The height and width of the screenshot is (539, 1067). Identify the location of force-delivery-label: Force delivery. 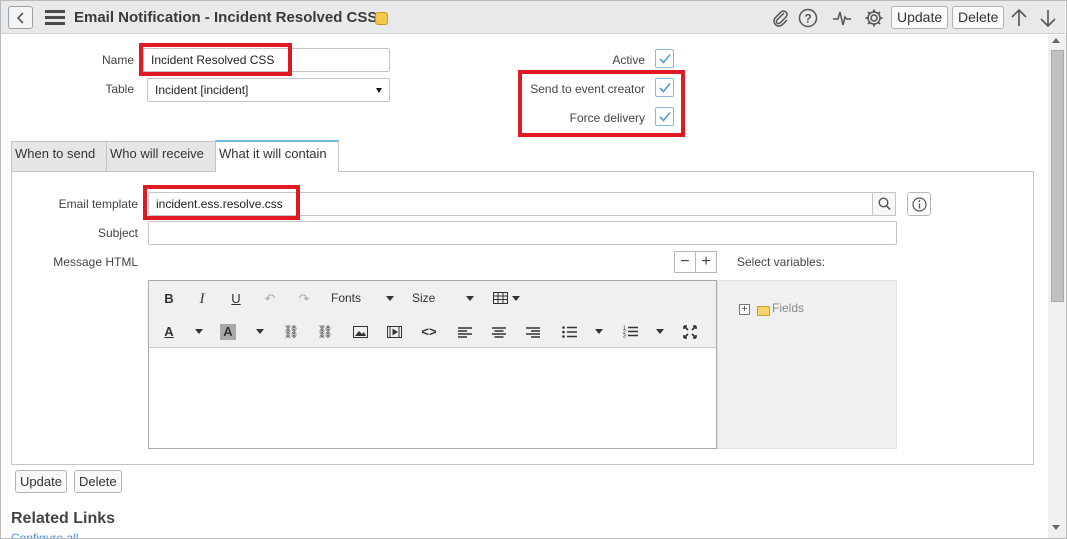
(607, 118).